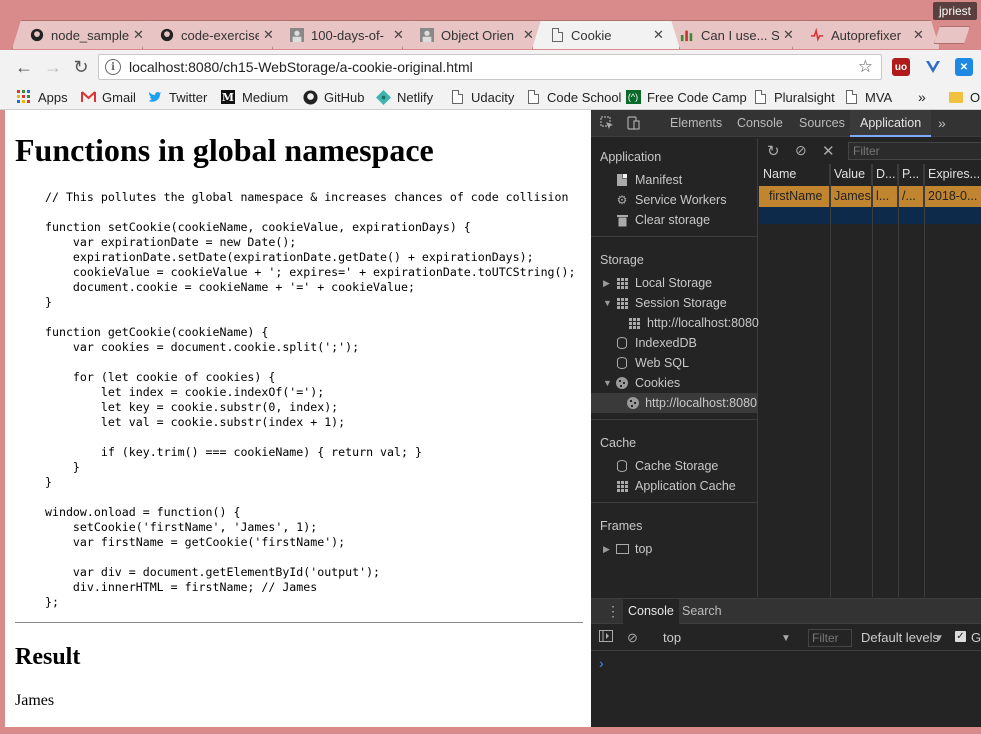  I want to click on new-tab-button, so click(952, 35).